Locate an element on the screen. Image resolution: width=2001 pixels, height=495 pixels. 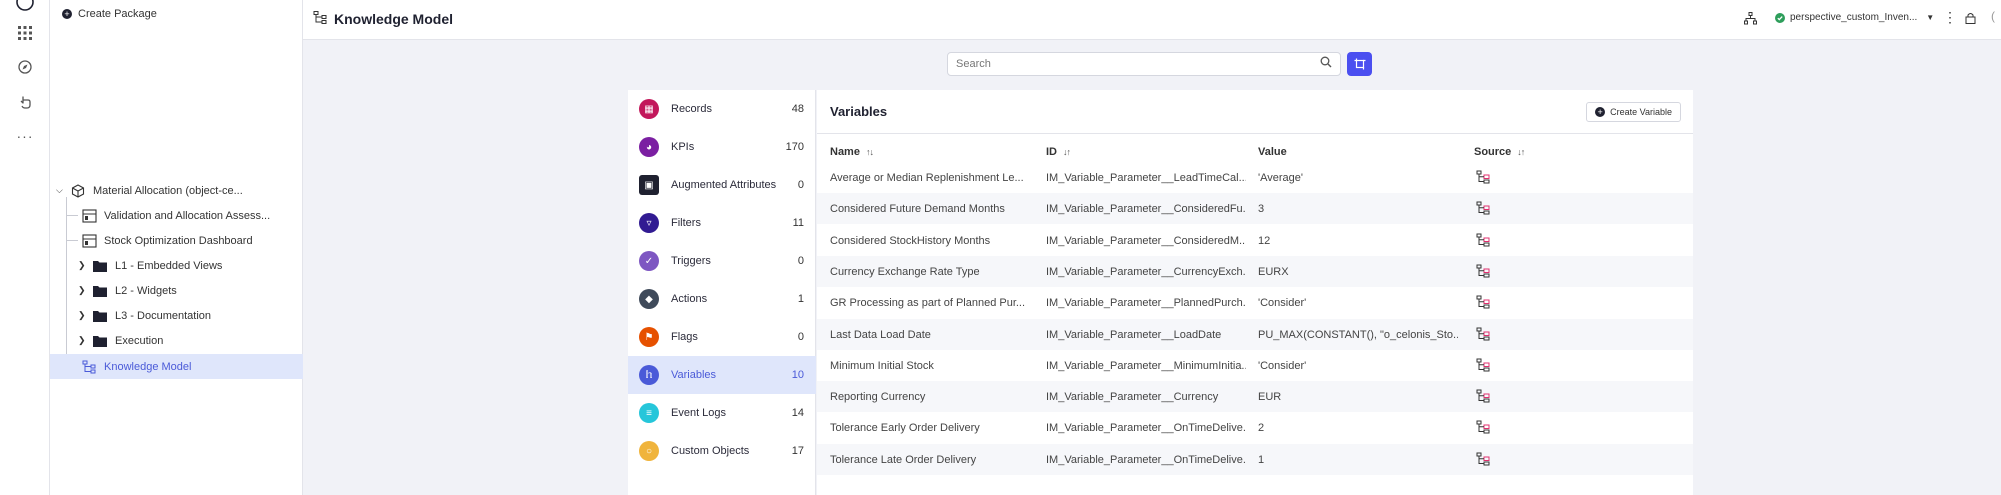
category-custom-objects: ○ Custom Objects 17 is located at coordinates (722, 451).